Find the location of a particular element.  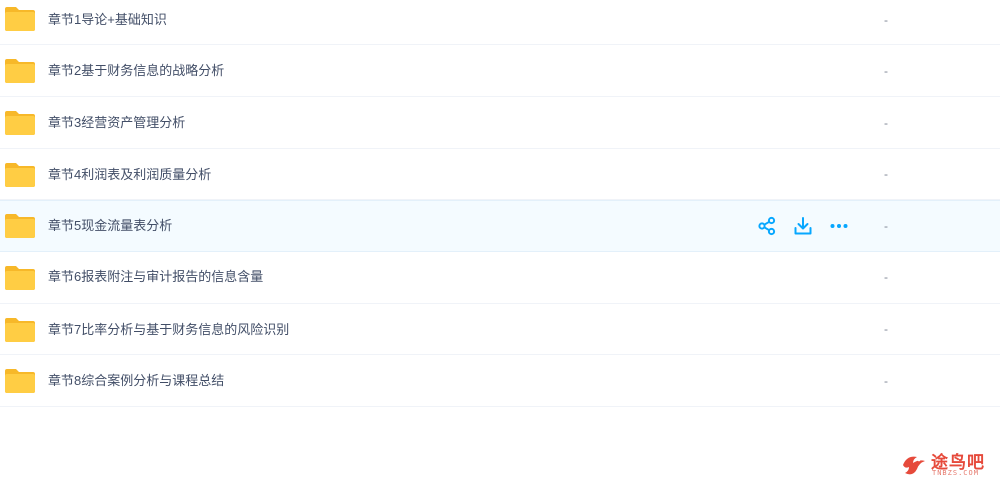

file-name: 章节4利润表及利润质量分析 is located at coordinates (129, 174).